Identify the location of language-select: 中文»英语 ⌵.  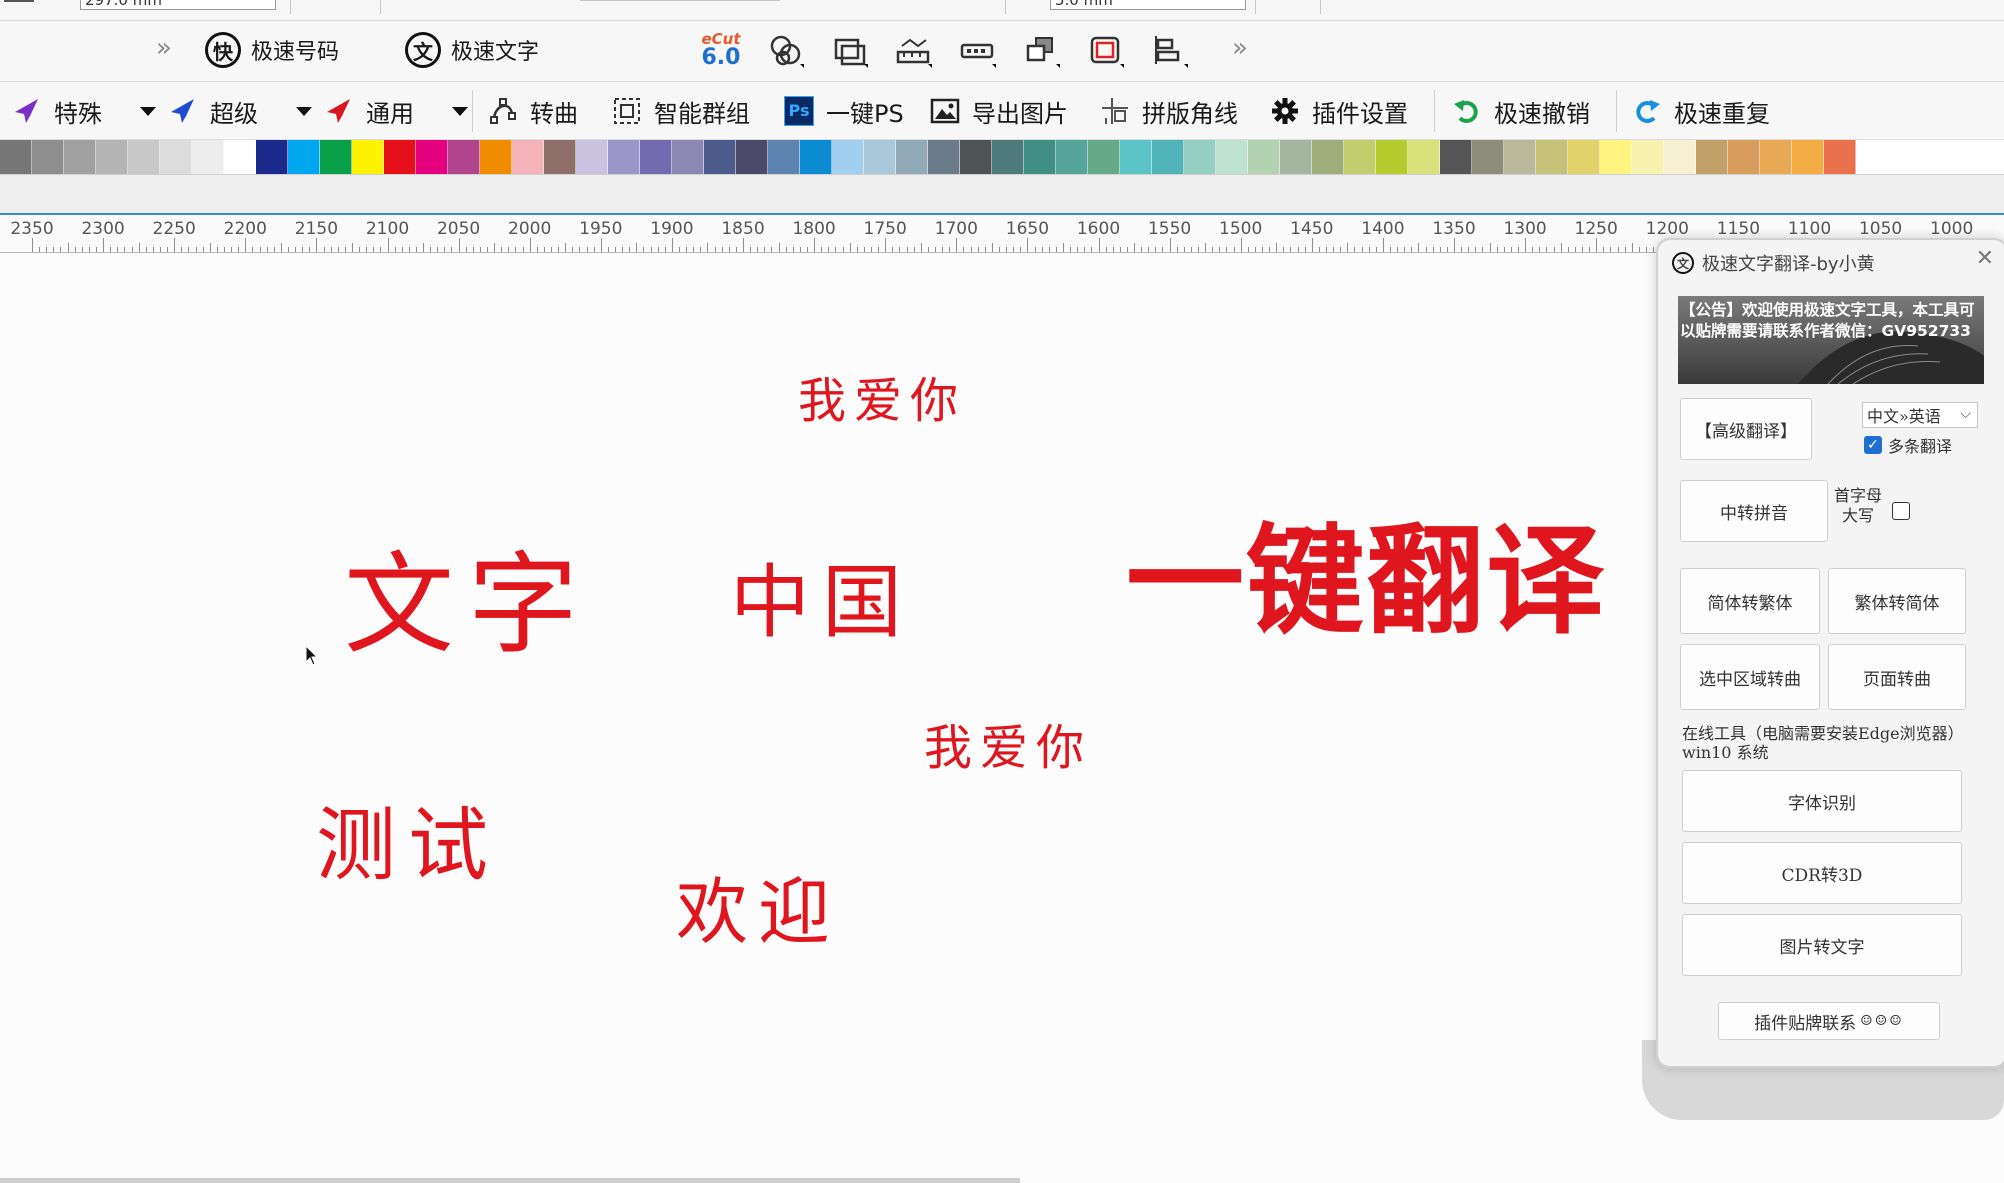
(1920, 415).